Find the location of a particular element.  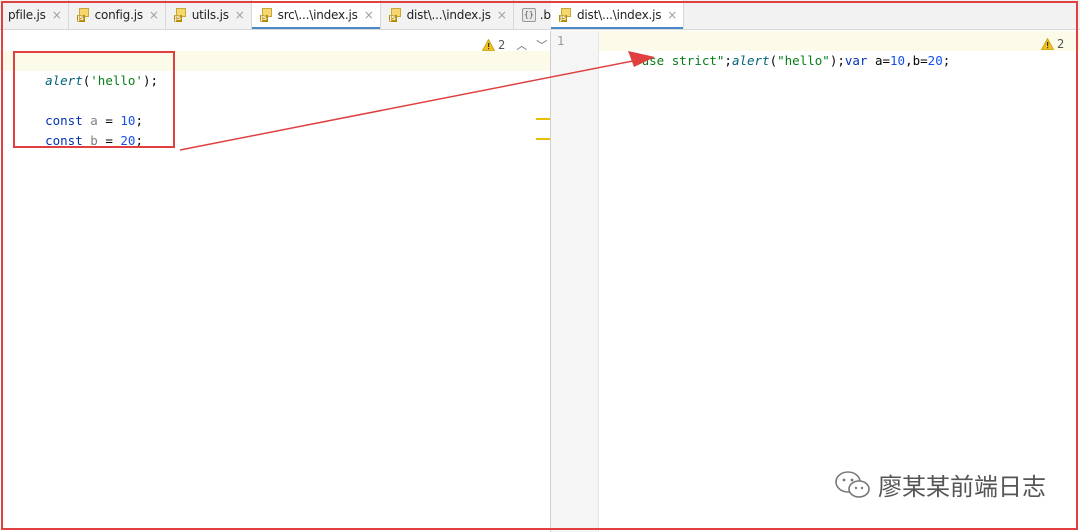

watermark: 廖某某前端日志 is located at coordinates (940, 484).